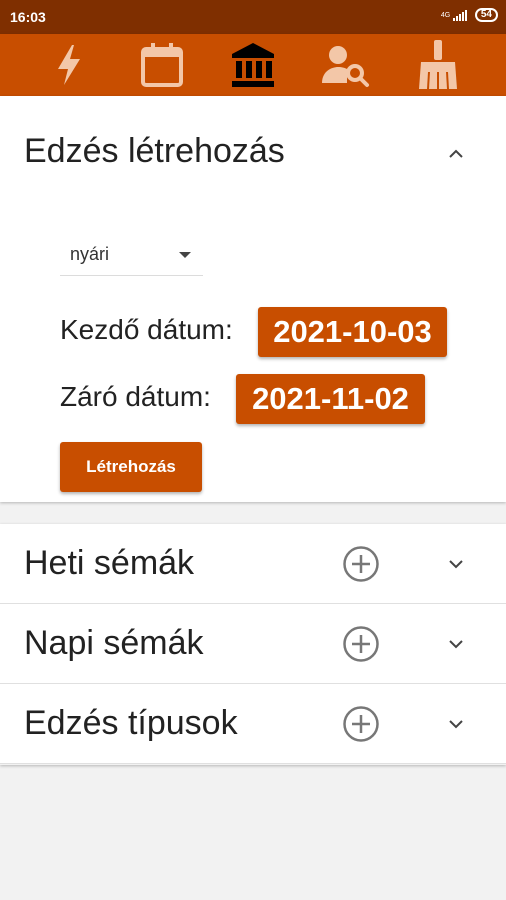  I want to click on create-button: Létrehozás, so click(131, 467).